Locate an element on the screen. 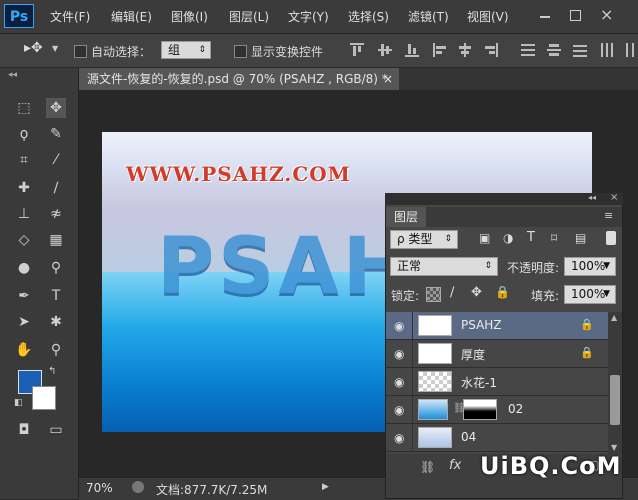 The height and width of the screenshot is (500, 638). move-tool-icon: ✥ is located at coordinates (56, 108).